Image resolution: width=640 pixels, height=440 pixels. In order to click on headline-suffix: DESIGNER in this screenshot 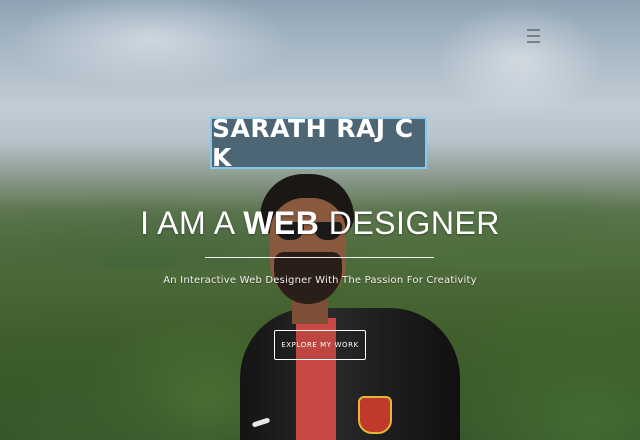, I will do `click(414, 223)`.